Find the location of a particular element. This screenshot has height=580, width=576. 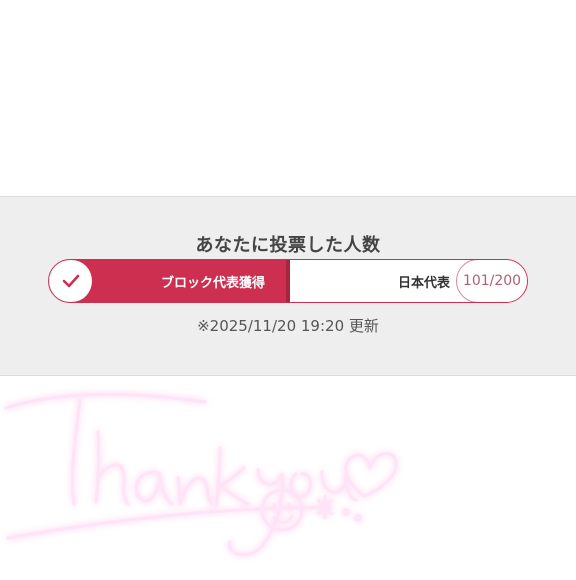

check-badge is located at coordinates (71, 281).